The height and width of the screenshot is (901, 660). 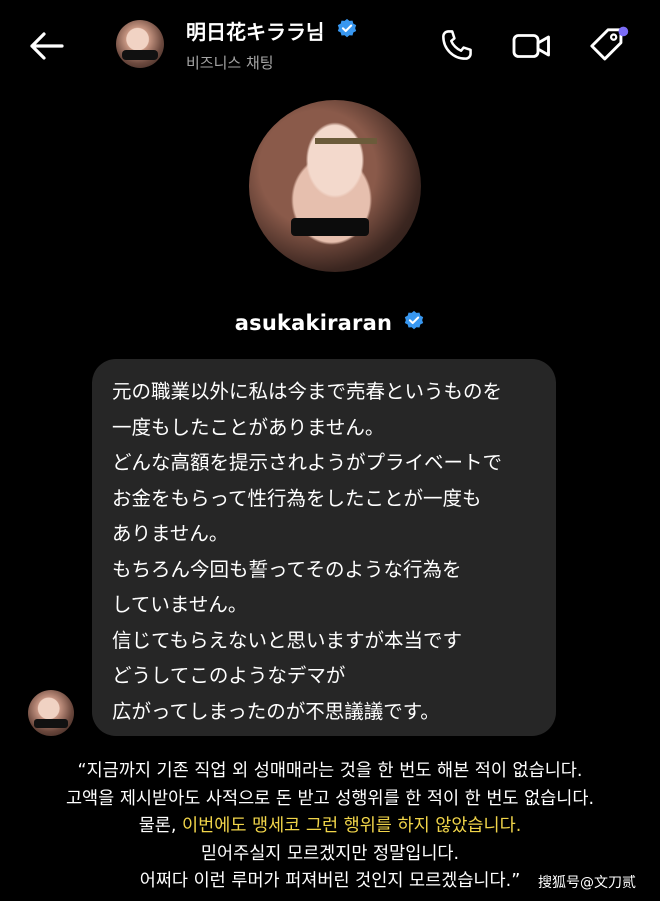 I want to click on contact-name: 明日花キララ님, so click(x=255, y=32).